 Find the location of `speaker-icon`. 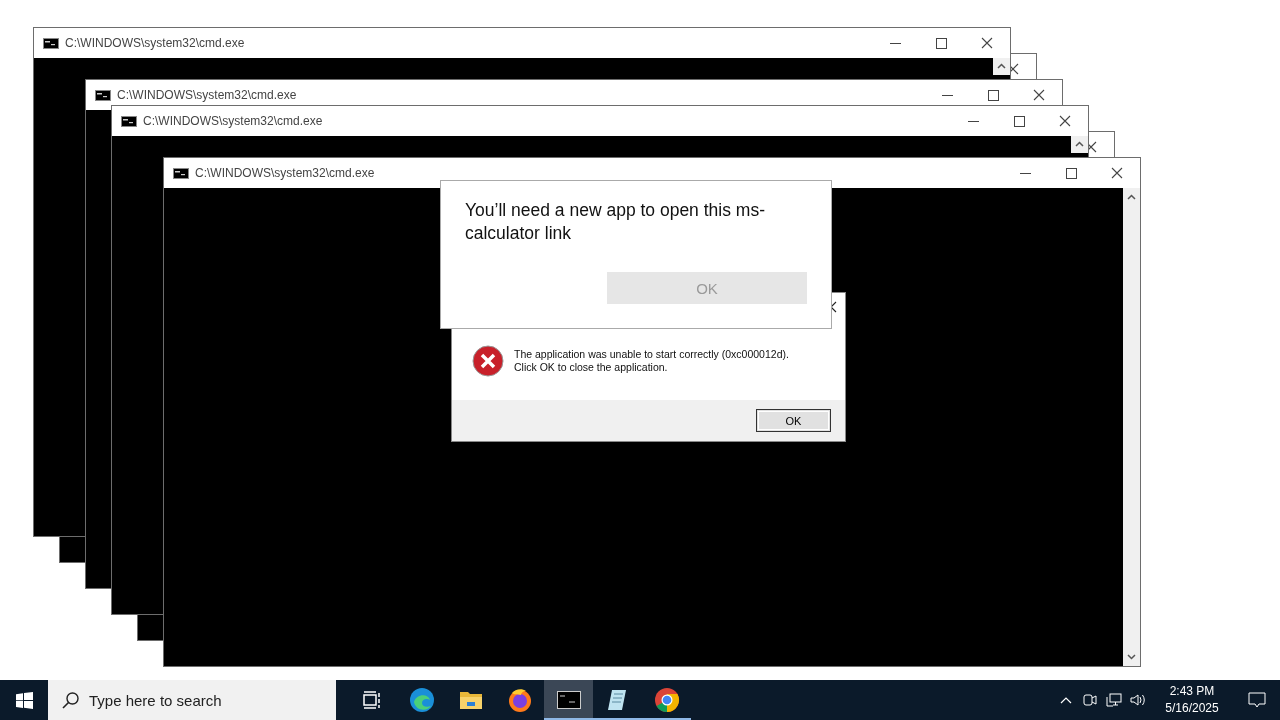

speaker-icon is located at coordinates (1138, 700).